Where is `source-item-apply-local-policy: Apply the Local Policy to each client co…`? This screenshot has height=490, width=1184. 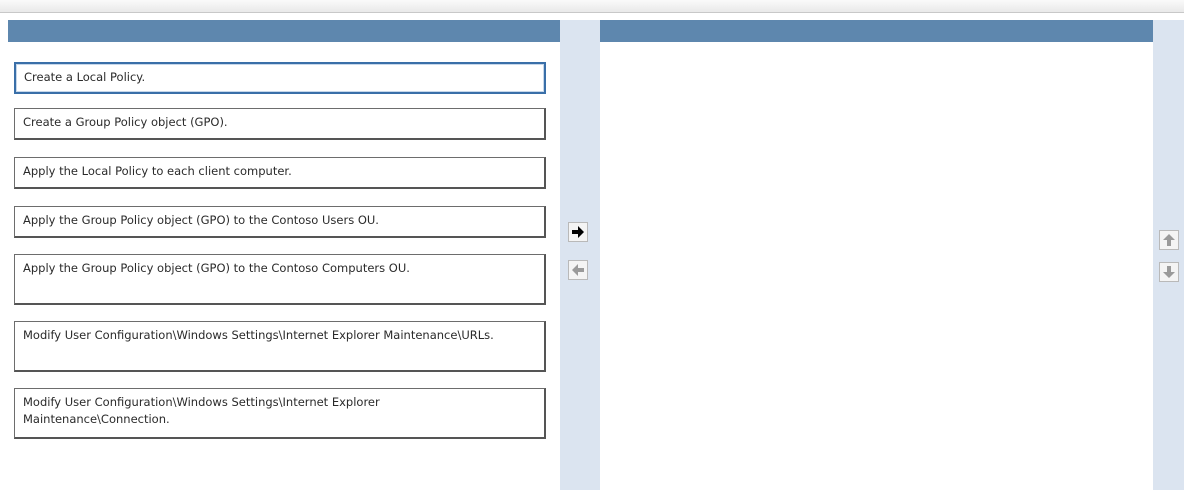
source-item-apply-local-policy: Apply the Local Policy to each client co… is located at coordinates (280, 173).